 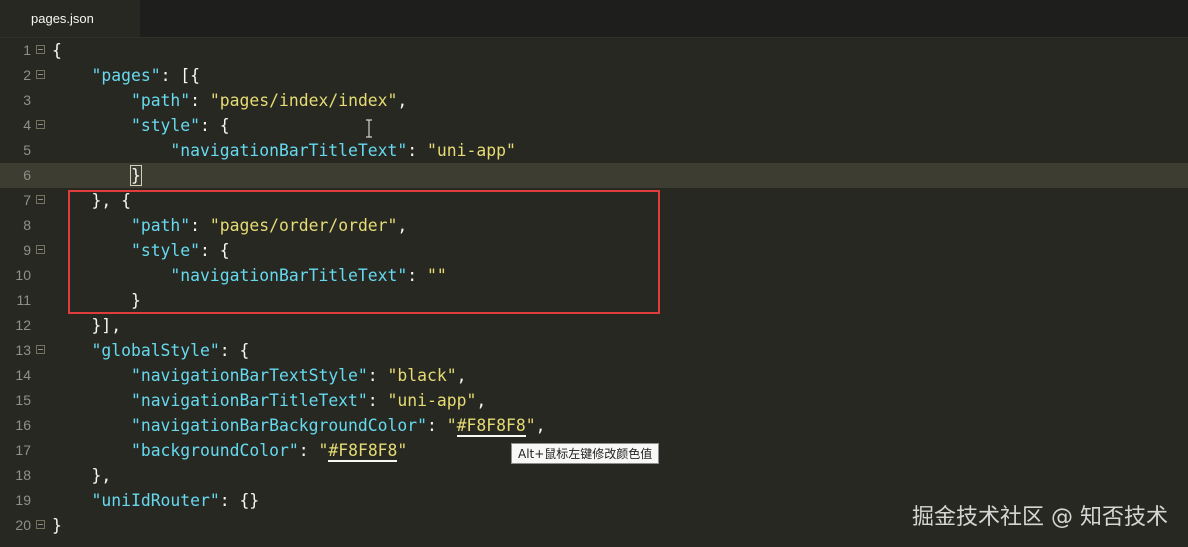 I want to click on punctuation: }],, so click(x=106, y=325).